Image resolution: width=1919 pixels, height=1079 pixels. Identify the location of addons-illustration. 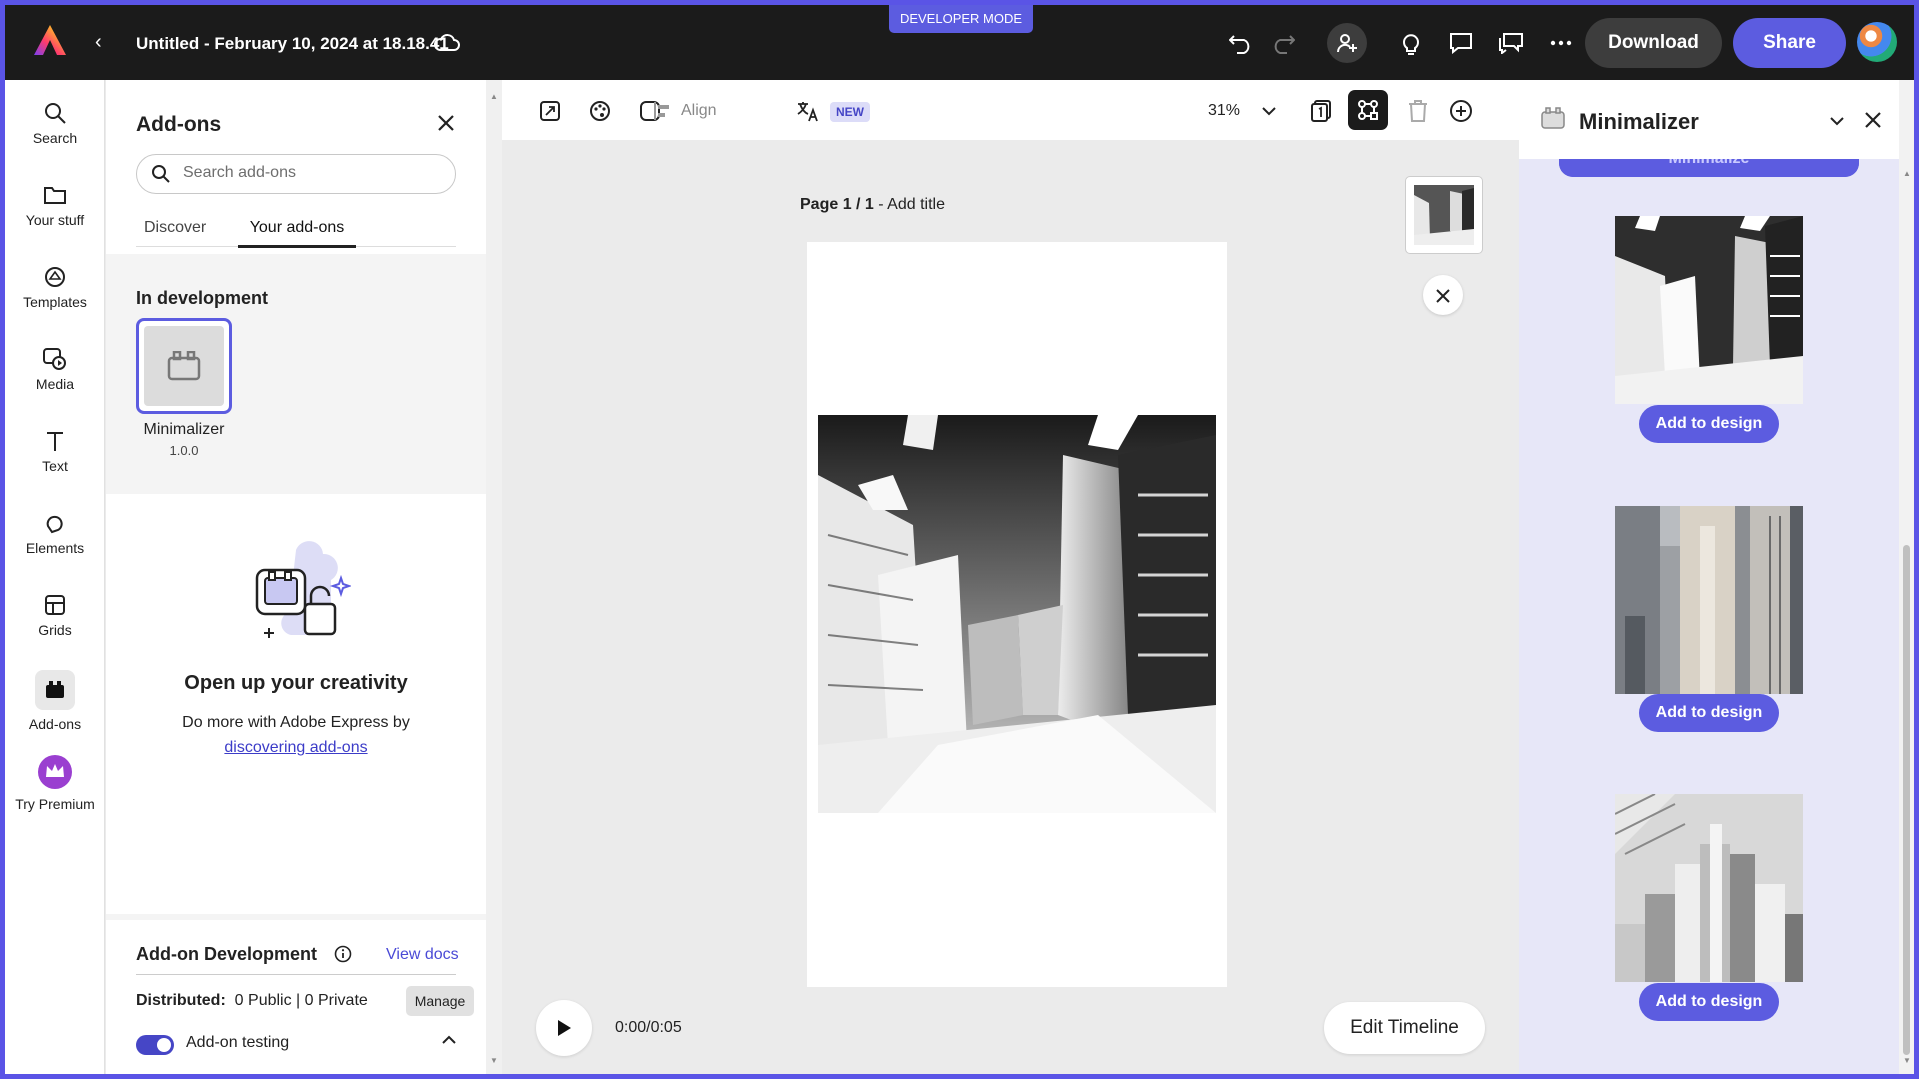
(303, 589).